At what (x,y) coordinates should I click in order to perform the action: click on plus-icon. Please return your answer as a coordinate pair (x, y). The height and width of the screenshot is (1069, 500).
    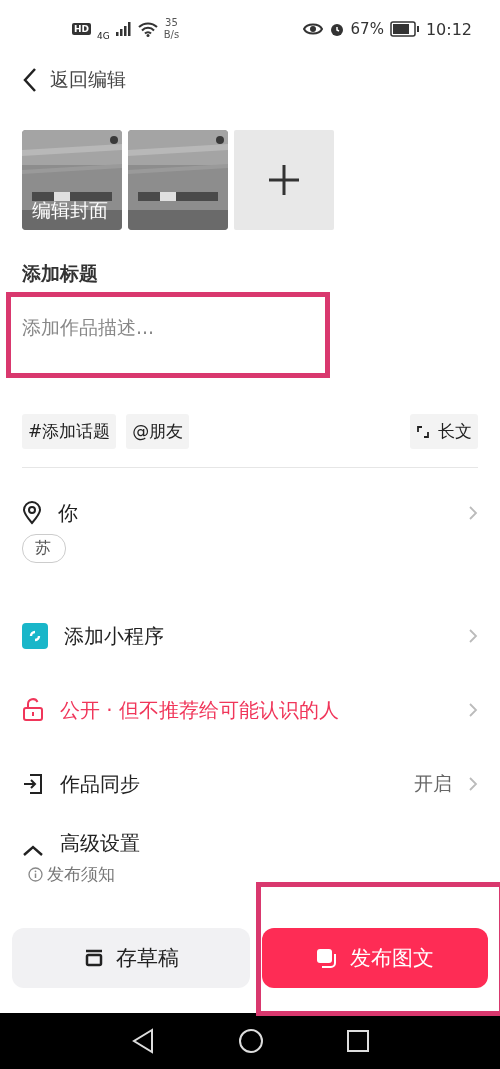
    Looking at the image, I should click on (284, 180).